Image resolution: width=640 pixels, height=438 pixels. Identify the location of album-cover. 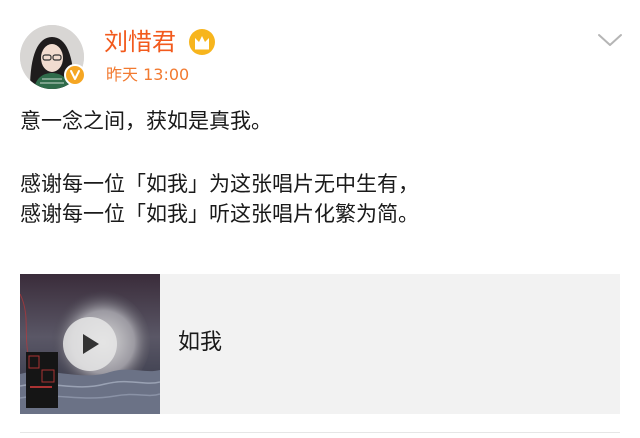
(90, 344).